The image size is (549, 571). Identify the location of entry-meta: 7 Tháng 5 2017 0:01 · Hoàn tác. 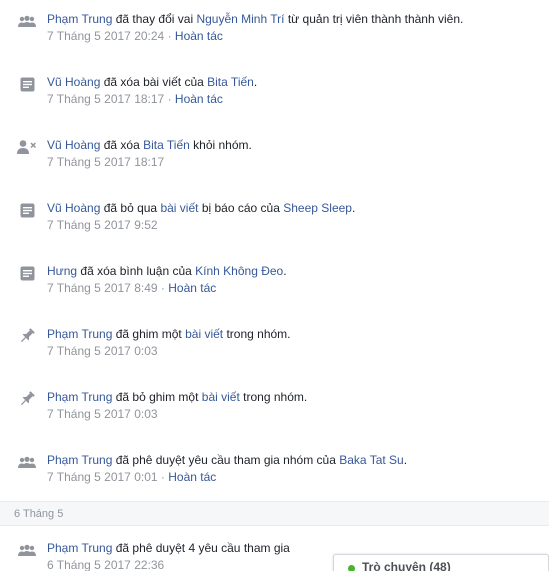
(131, 477).